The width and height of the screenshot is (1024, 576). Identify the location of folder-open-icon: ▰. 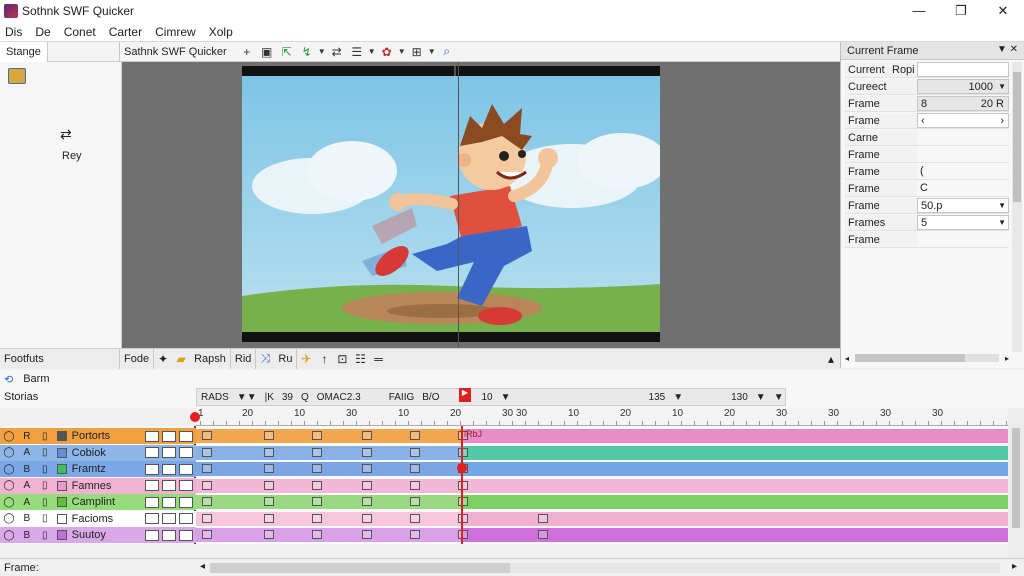
(181, 359).